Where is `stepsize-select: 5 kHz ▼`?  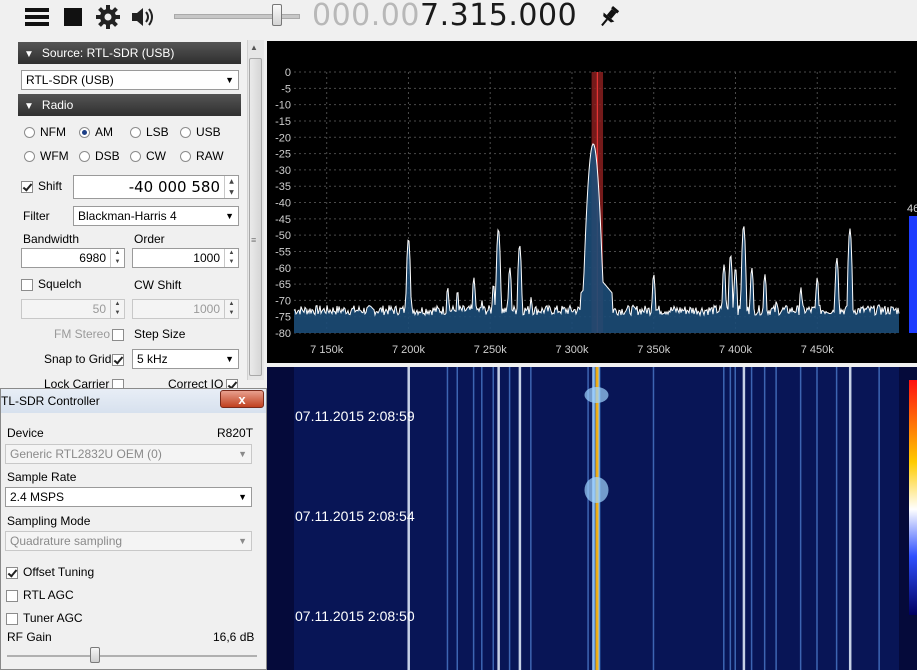
stepsize-select: 5 kHz ▼ is located at coordinates (185, 359).